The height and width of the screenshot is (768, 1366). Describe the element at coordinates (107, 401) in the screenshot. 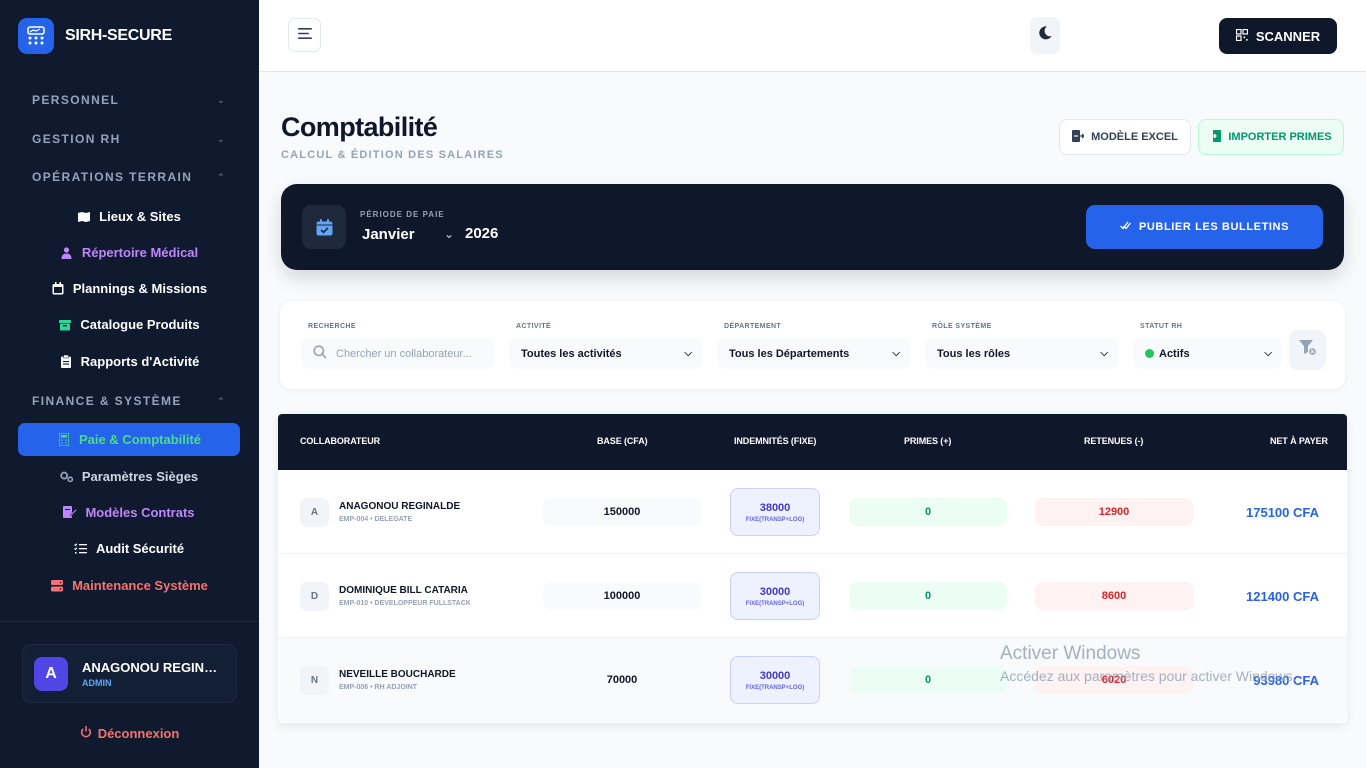

I see `nav-section-label: FINANCE & SYSTÈME` at that location.